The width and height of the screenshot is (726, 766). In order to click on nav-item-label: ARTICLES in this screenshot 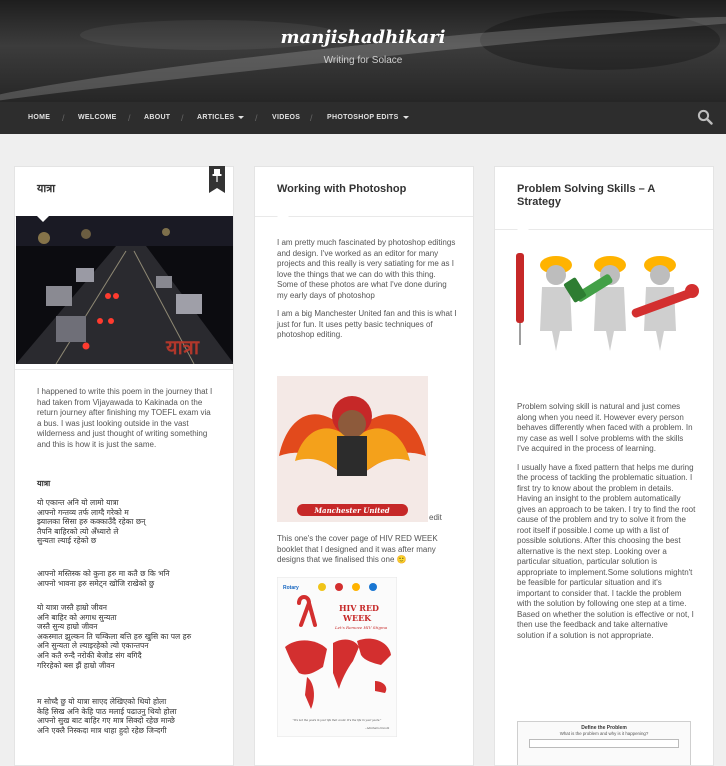, I will do `click(216, 117)`.